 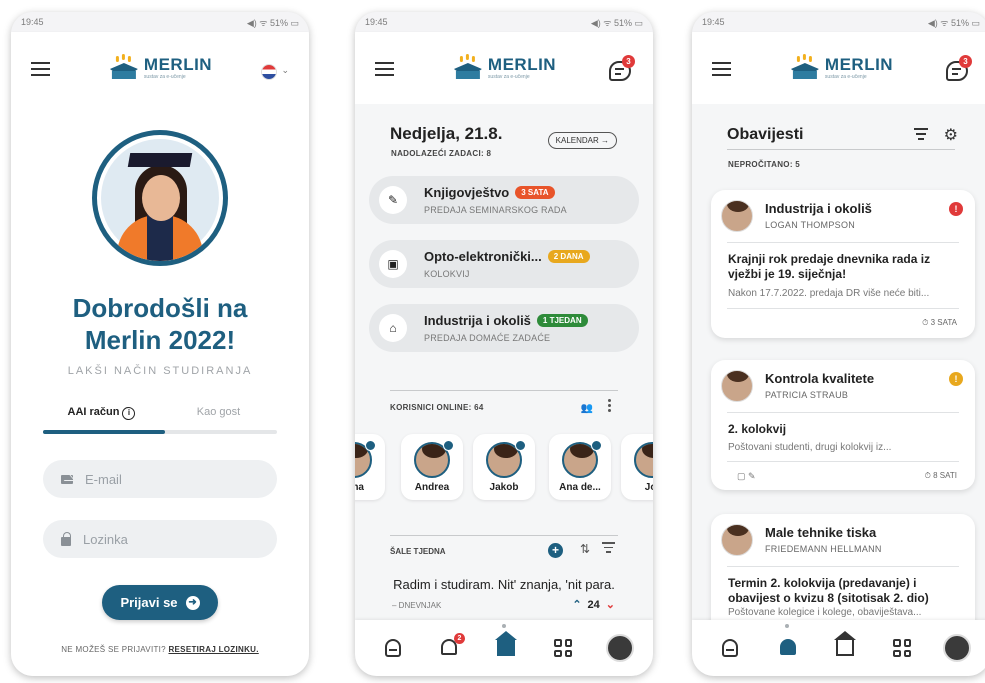 I want to click on users-icon: 👥, so click(x=587, y=408).